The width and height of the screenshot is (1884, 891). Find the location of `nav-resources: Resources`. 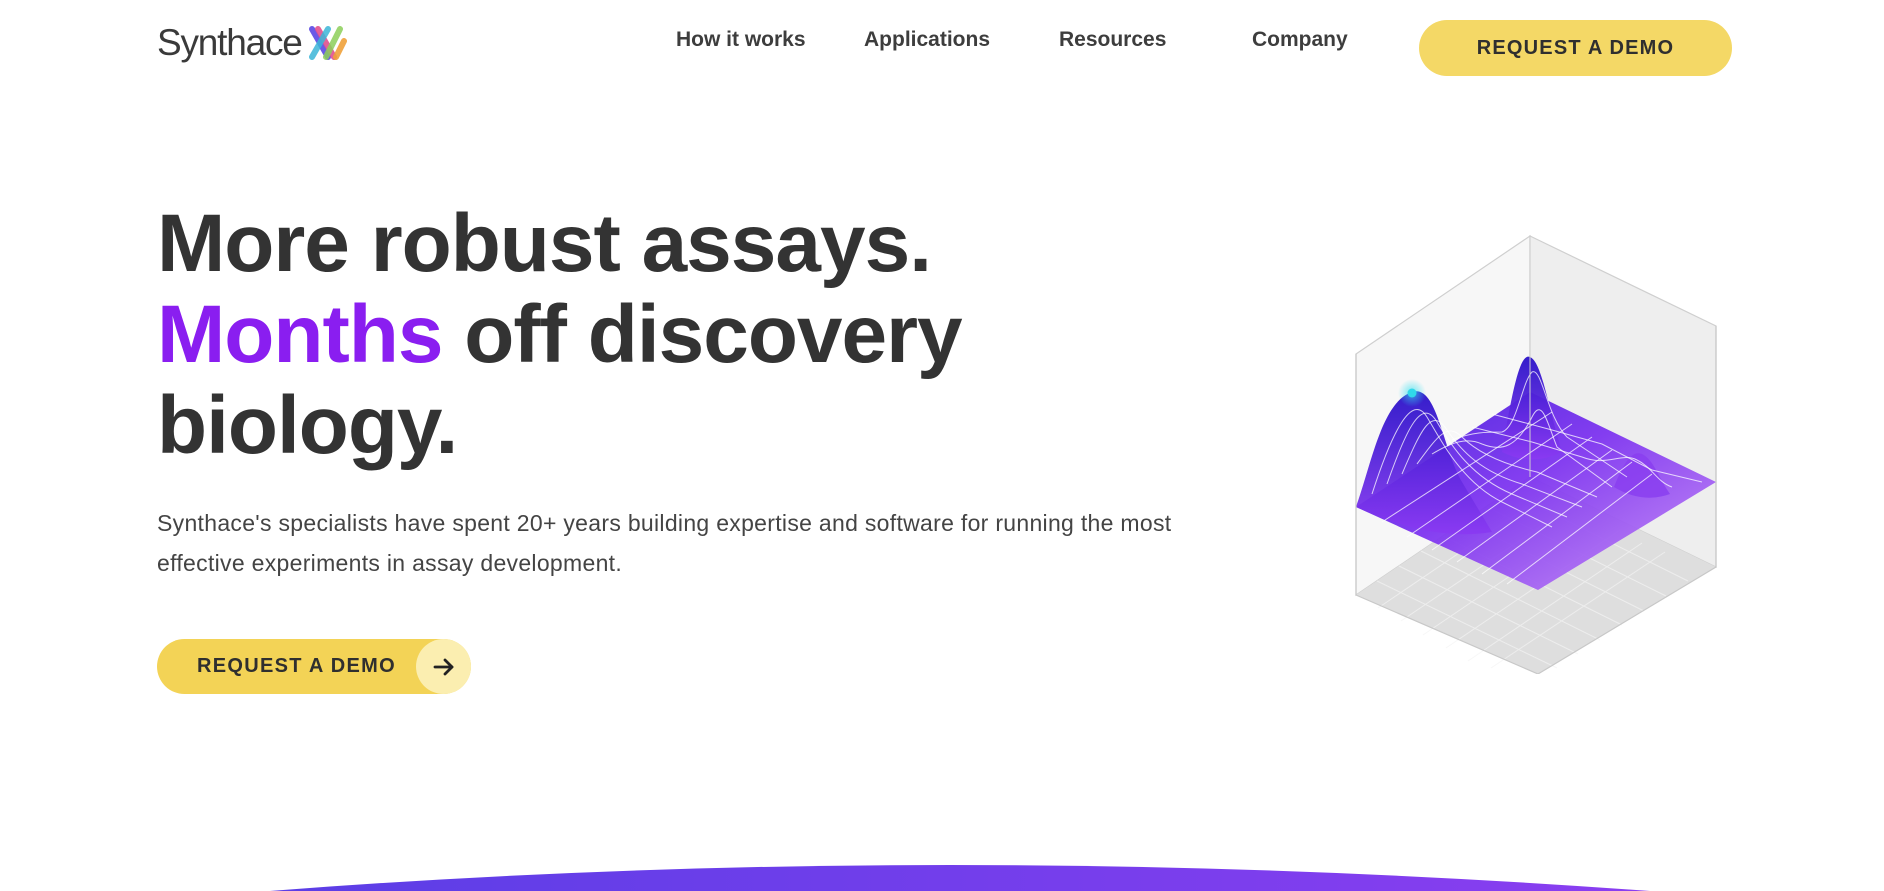

nav-resources: Resources is located at coordinates (1112, 40).